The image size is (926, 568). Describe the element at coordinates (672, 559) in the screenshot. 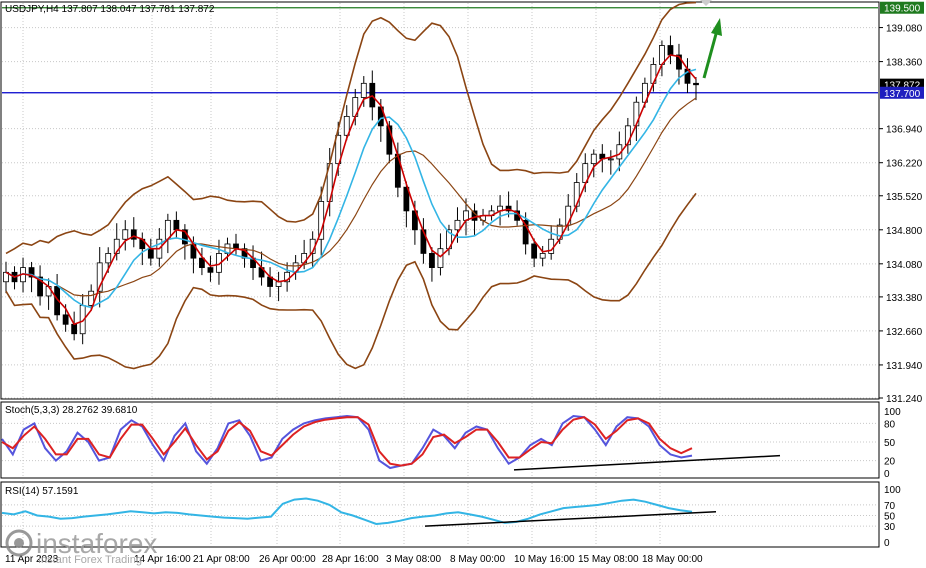

I see `x-tick-label: 18 May 00:00` at that location.